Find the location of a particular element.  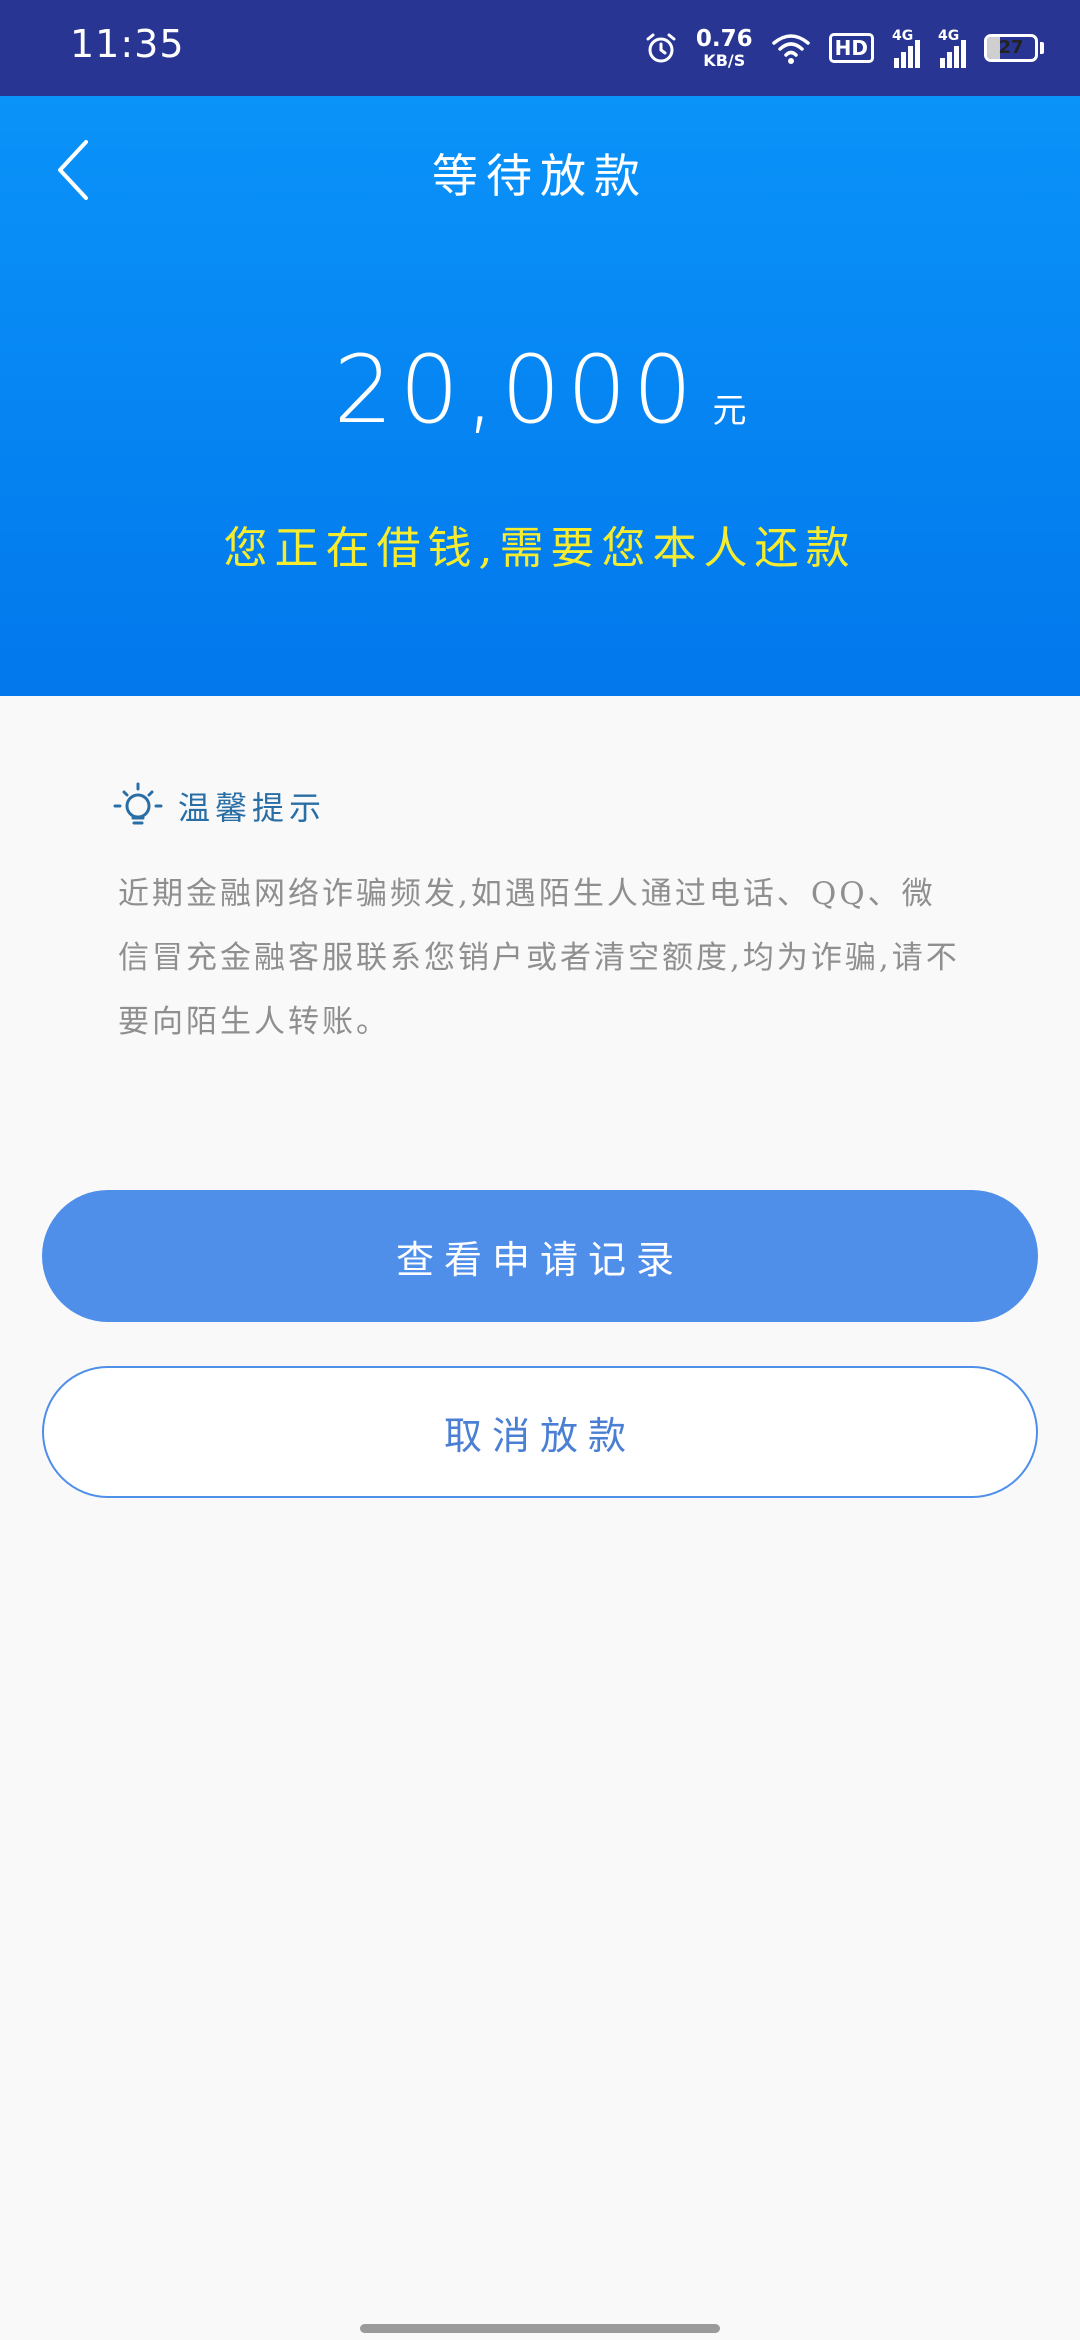

tip-header: 温馨提示 is located at coordinates (219, 806).